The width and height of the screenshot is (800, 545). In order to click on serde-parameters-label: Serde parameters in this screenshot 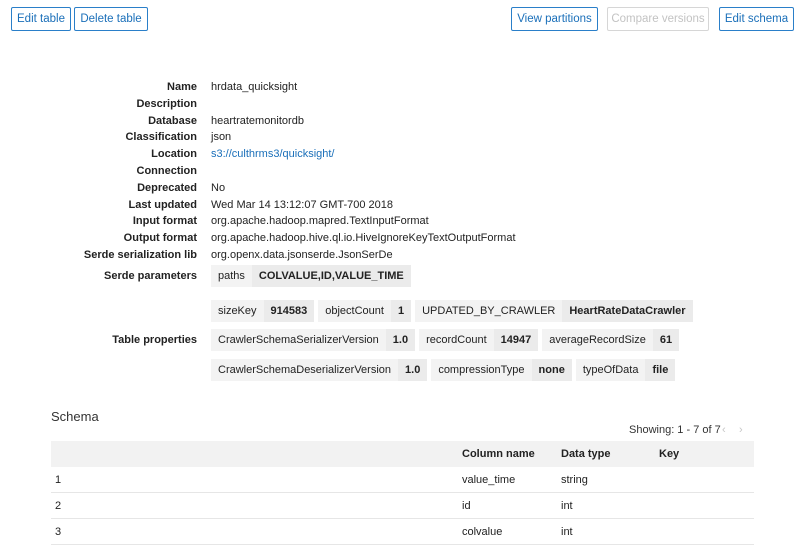, I will do `click(150, 276)`.